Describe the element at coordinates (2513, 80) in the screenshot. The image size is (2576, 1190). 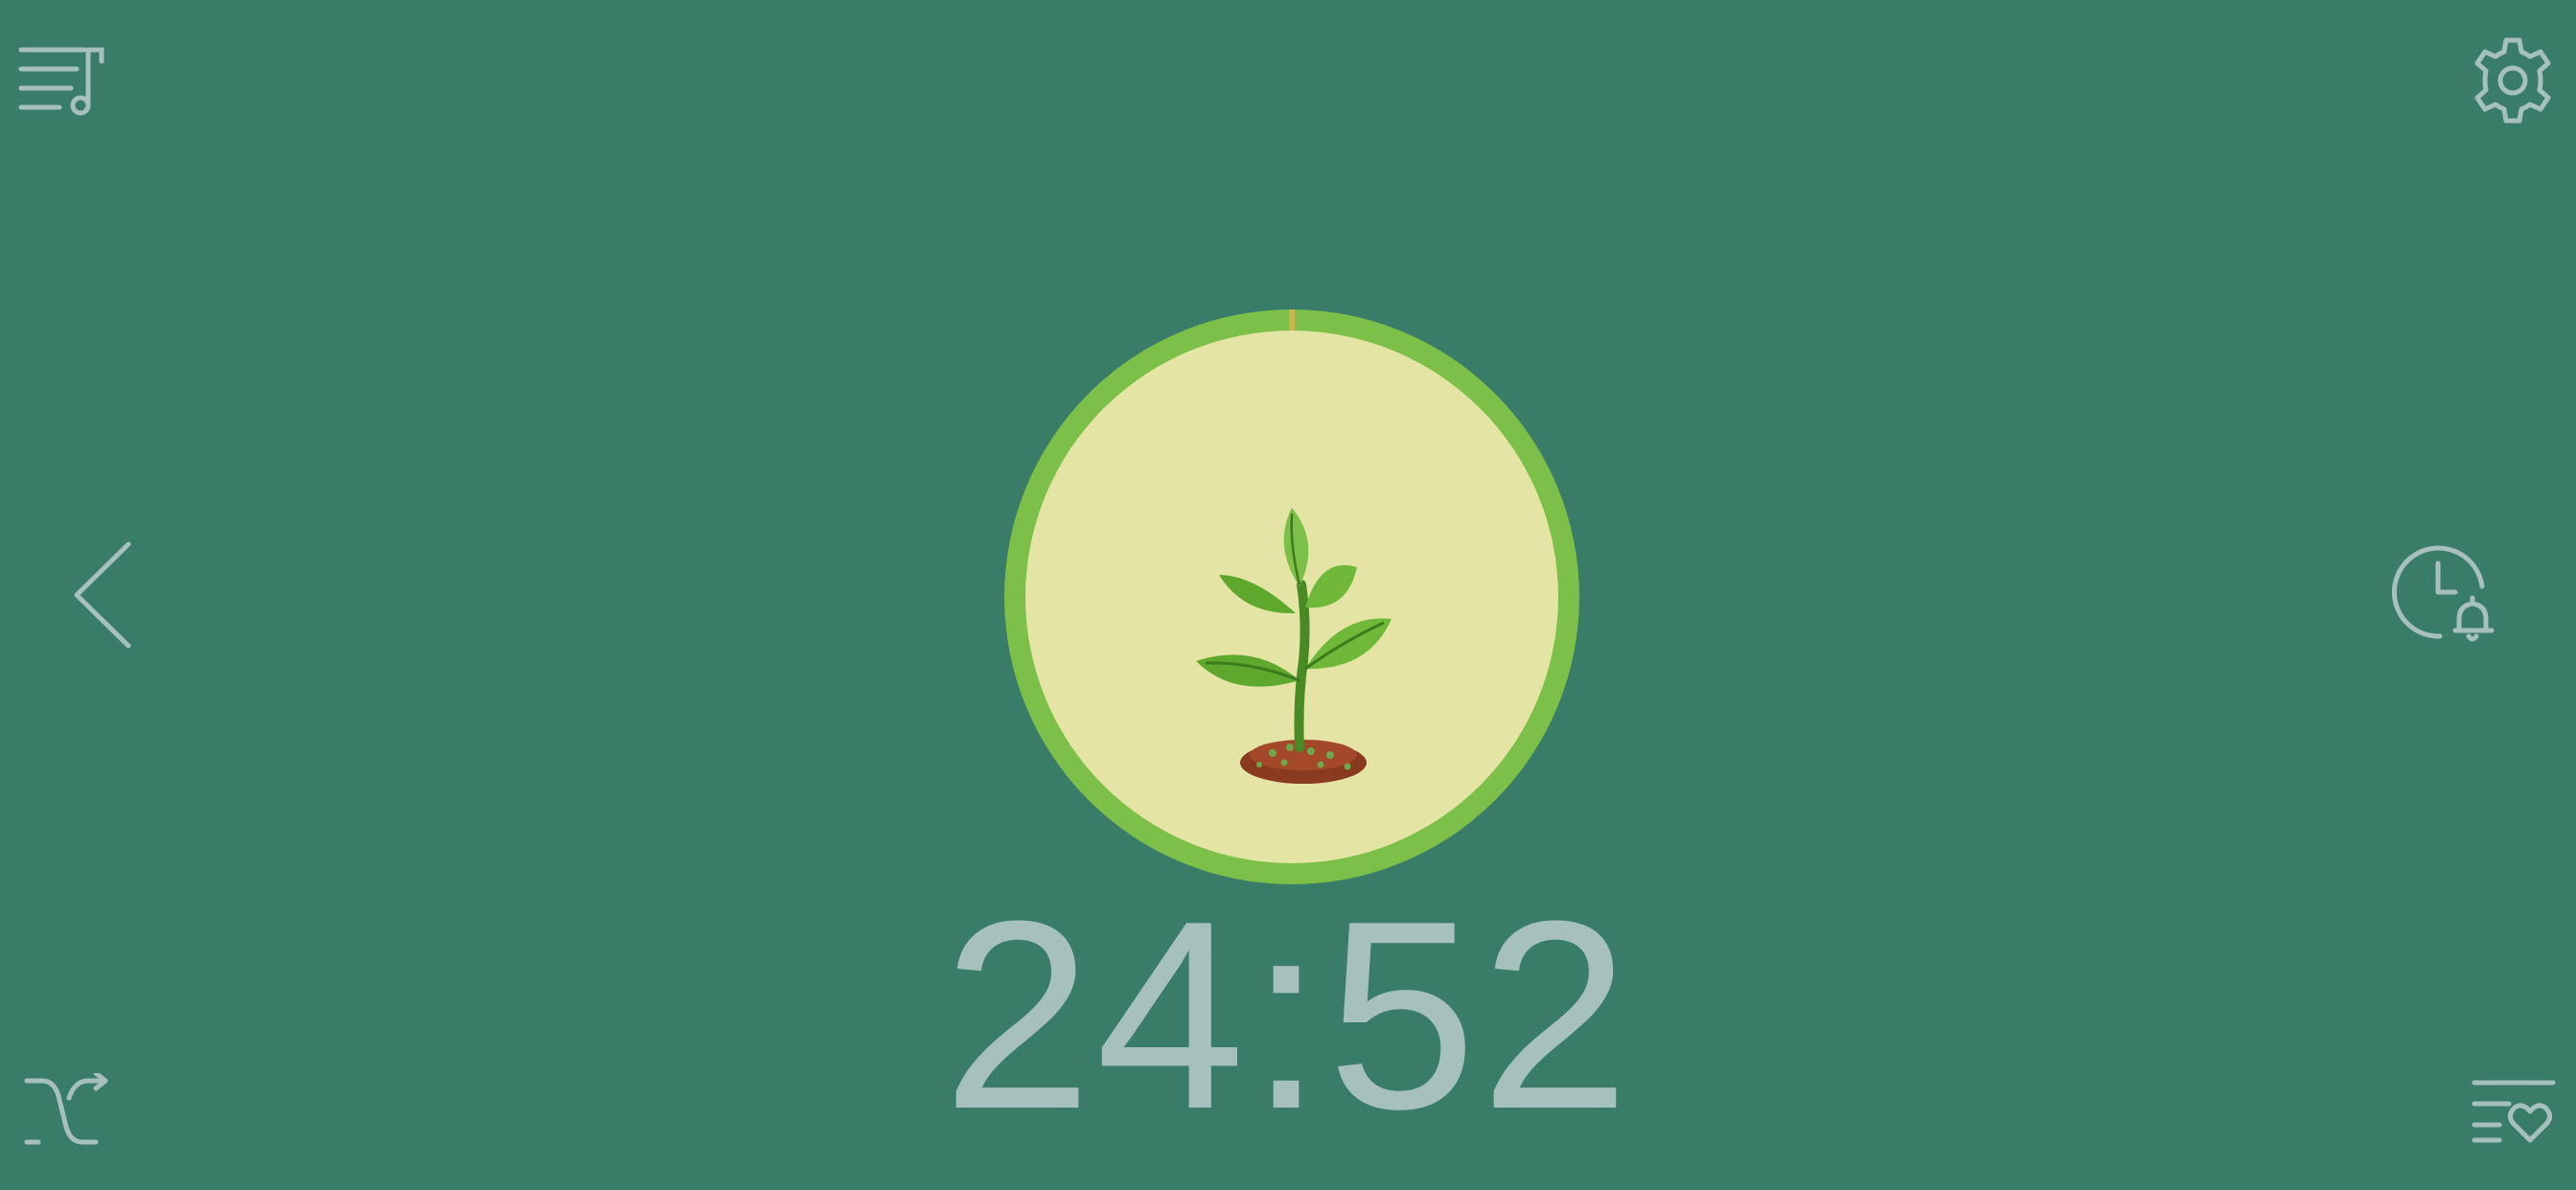
I see `settings-gear-icon` at that location.